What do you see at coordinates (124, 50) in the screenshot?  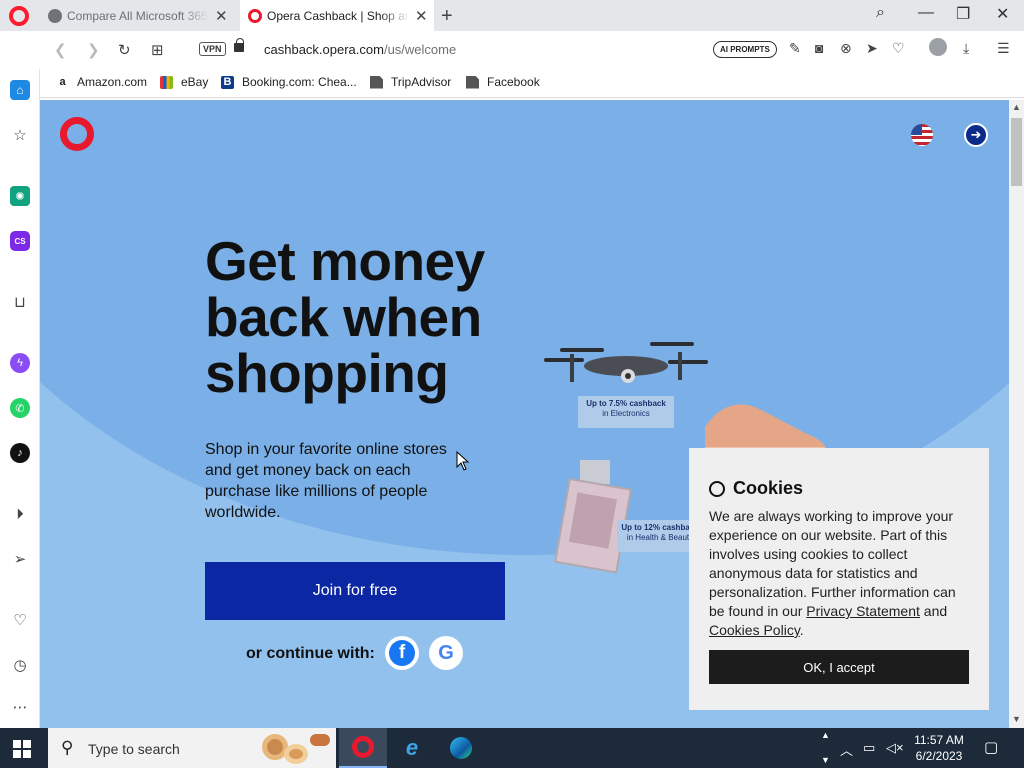 I see `reload-icon: ↻` at bounding box center [124, 50].